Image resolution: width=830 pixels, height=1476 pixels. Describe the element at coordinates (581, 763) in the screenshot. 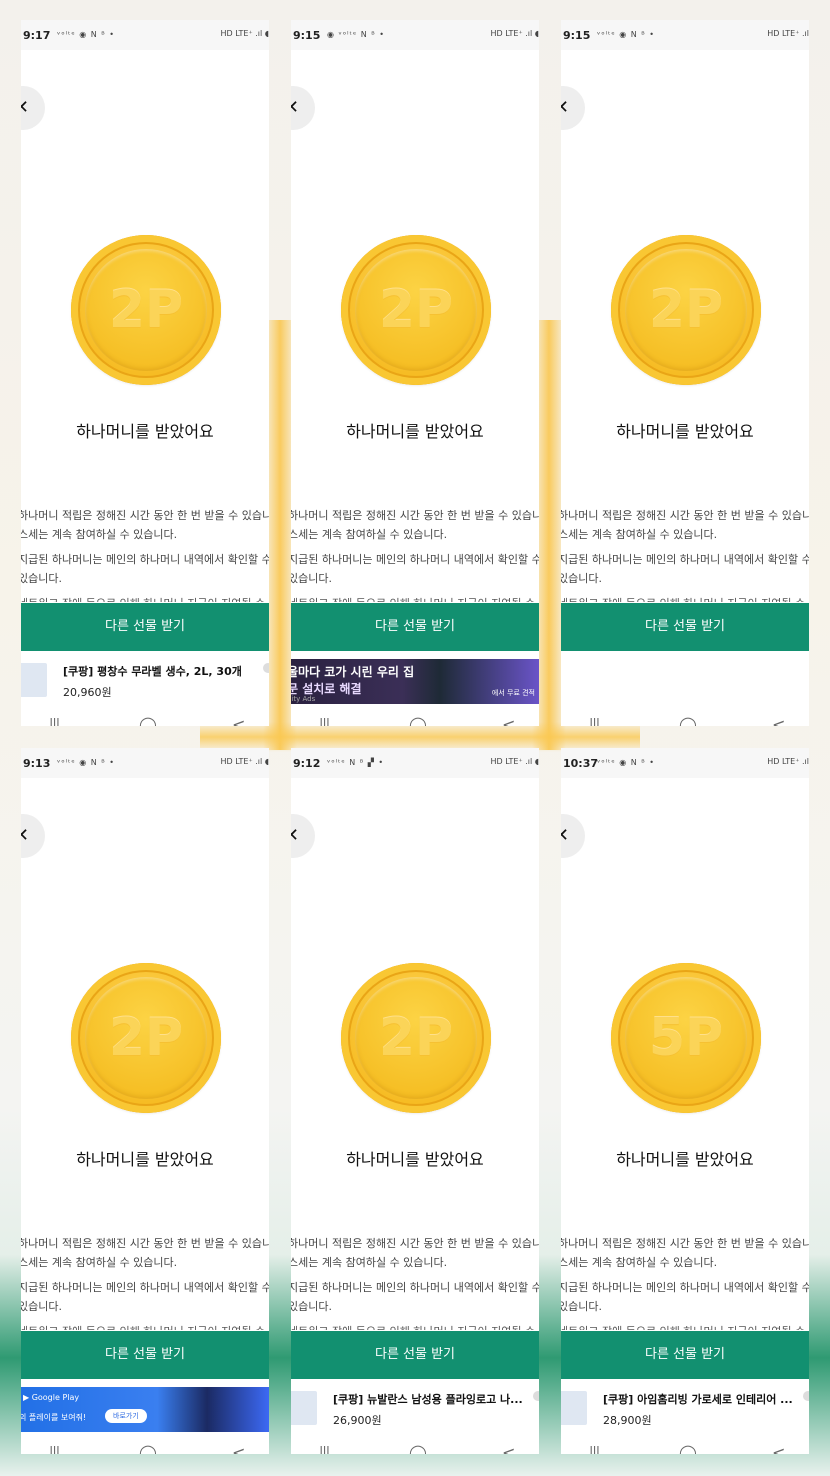

I see `status-time: 10:37` at that location.